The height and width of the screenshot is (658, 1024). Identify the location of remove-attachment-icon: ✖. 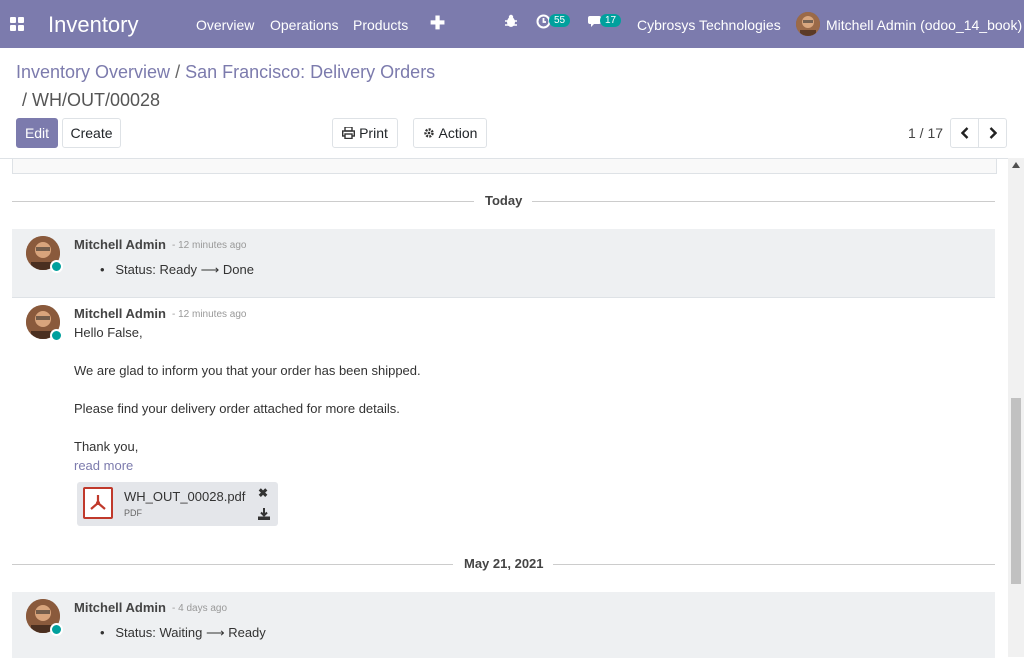
(263, 493).